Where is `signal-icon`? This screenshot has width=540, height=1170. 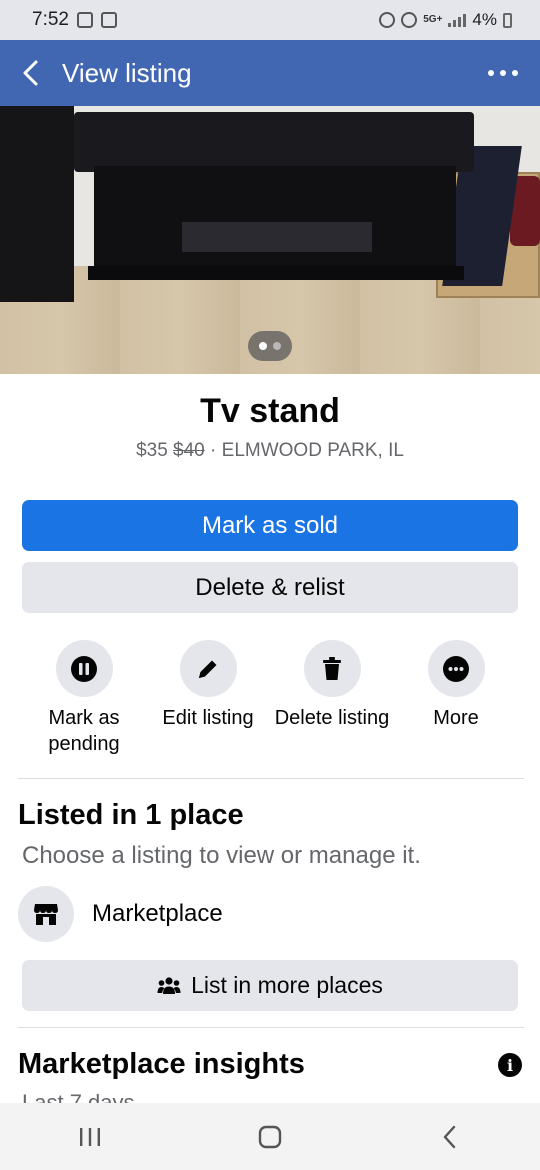 signal-icon is located at coordinates (457, 20).